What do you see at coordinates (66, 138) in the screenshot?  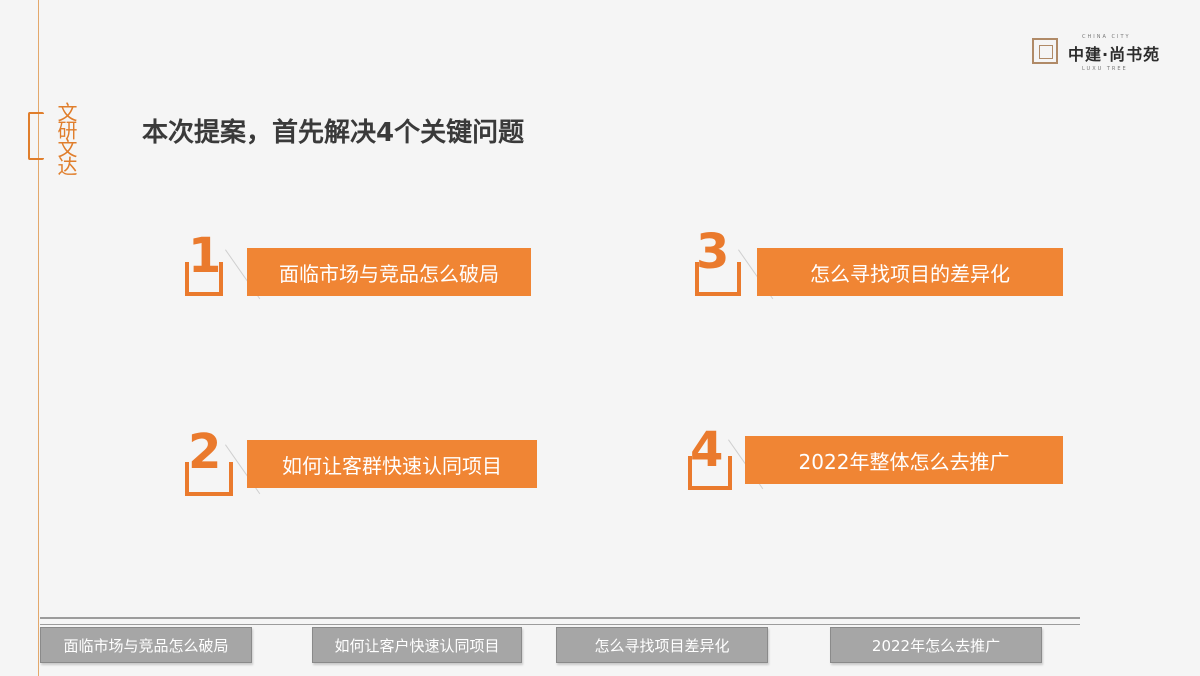 I see `brand-vertical-text: 文研文达` at bounding box center [66, 138].